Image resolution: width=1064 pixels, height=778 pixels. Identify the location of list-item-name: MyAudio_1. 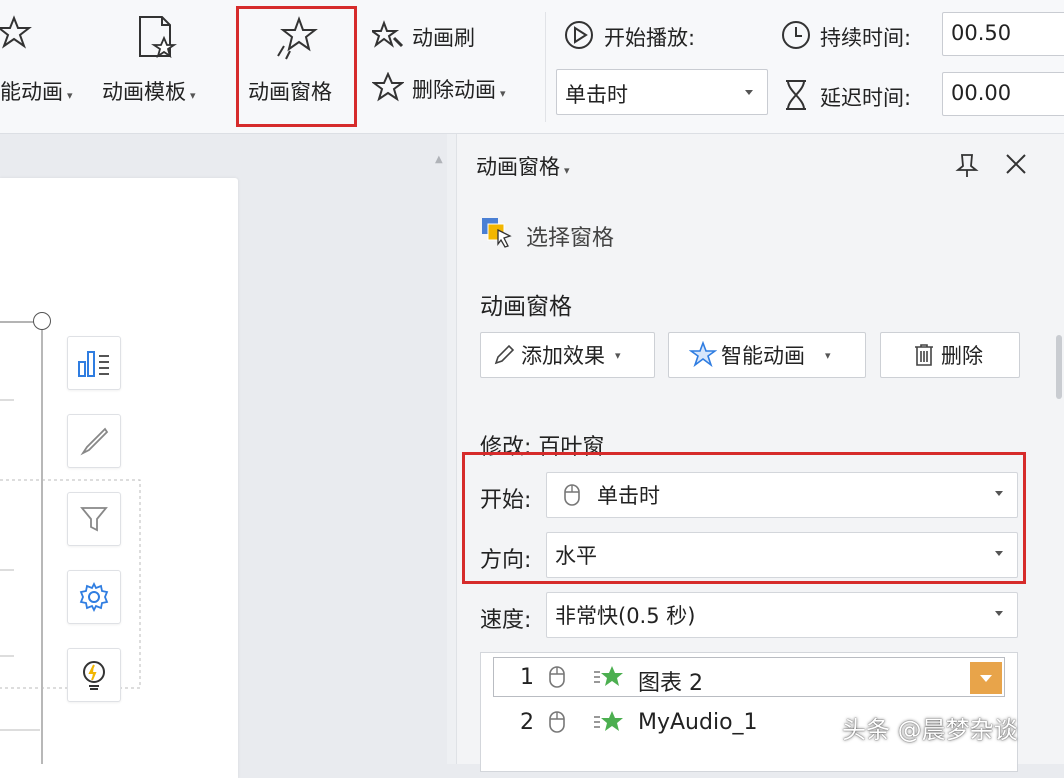
(698, 722).